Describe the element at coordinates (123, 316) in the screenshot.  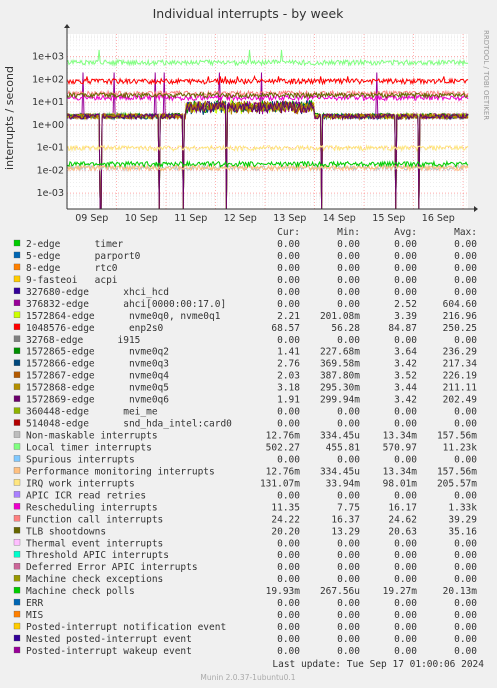
I see `legend-name: 1572864-edge nvme0q0, nvme0q1` at that location.